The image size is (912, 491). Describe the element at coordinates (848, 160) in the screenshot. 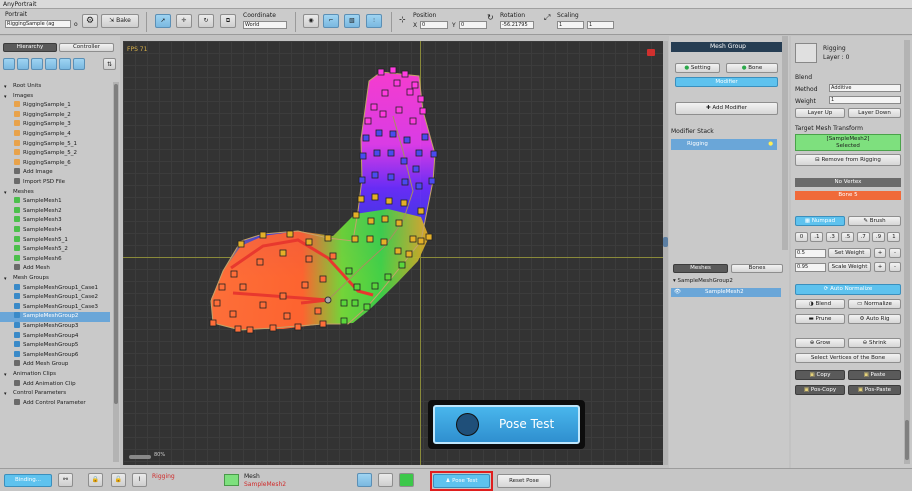

I see `remove-rigging-button: ⊟ Remove from Rigging` at that location.